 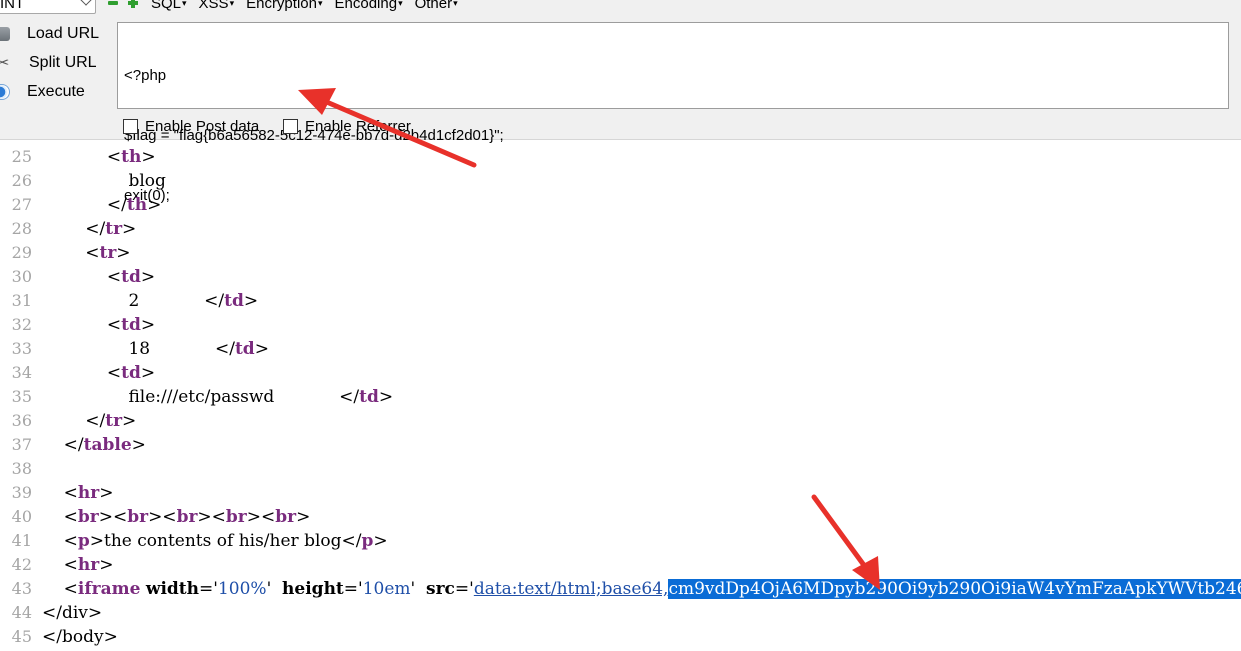 What do you see at coordinates (21, 300) in the screenshot?
I see `line-number: 31` at bounding box center [21, 300].